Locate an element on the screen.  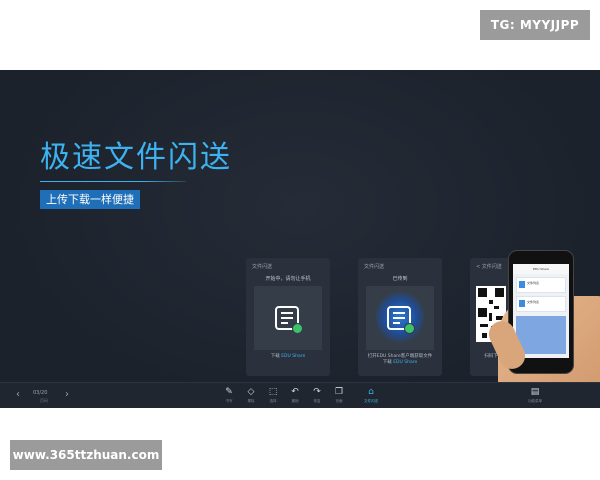
phone-screen: EDU Share 文件列表 文件列表 is located at coordinates (541, 311).